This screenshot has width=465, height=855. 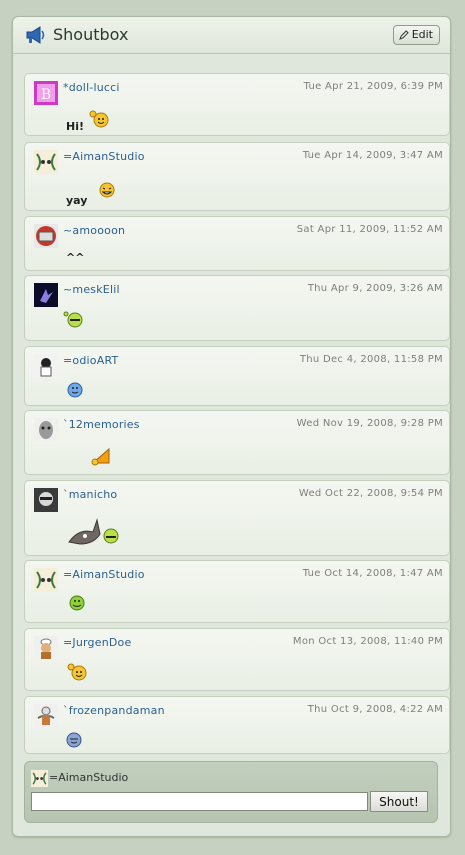 I want to click on shout-item: `manicho Wed Oct 22, 2008, 9:54 PM, so click(x=237, y=518).